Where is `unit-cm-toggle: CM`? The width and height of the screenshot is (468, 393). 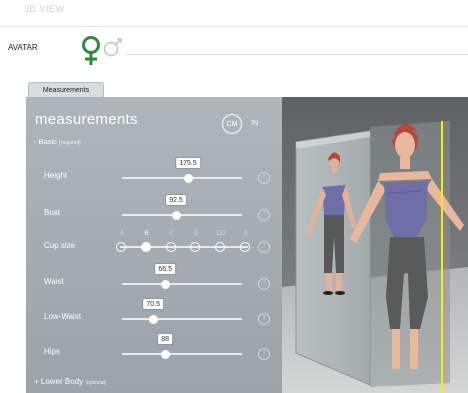 unit-cm-toggle: CM is located at coordinates (232, 124).